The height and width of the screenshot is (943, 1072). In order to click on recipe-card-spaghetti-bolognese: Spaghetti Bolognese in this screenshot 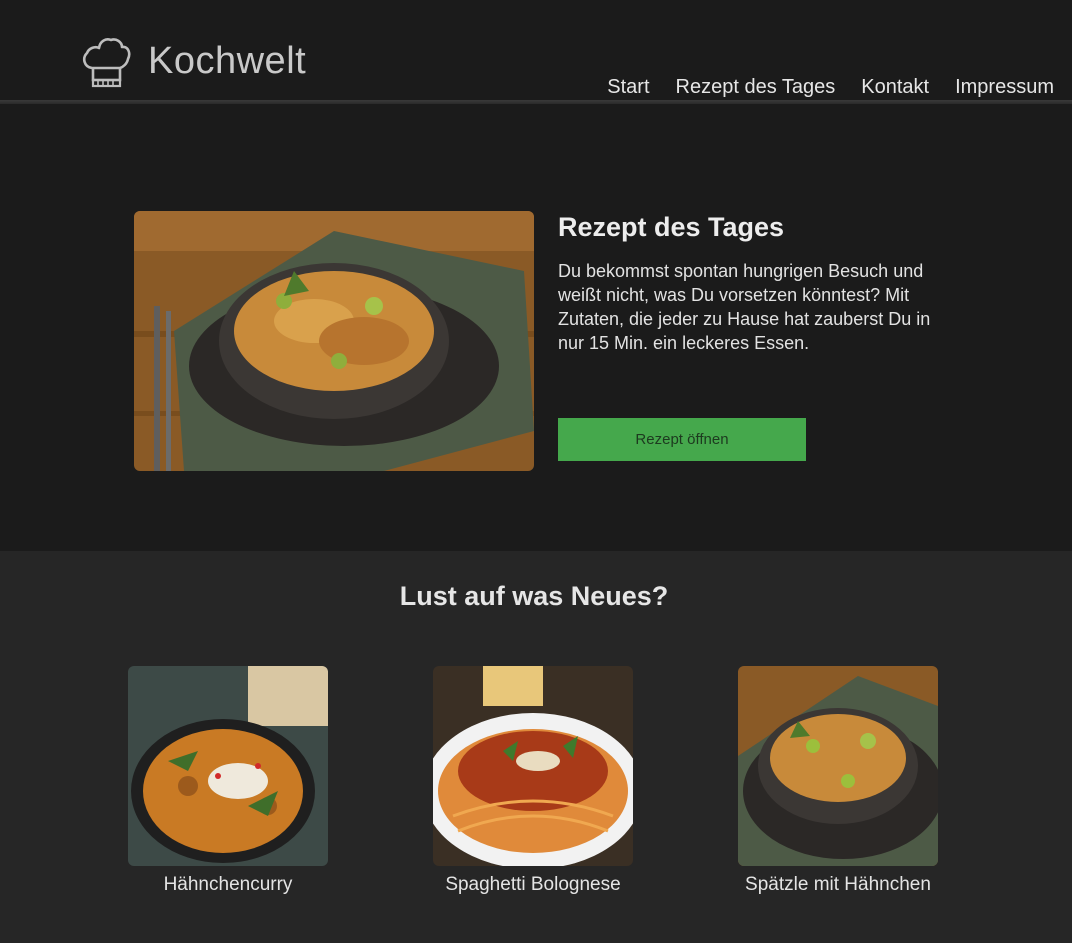, I will do `click(533, 780)`.